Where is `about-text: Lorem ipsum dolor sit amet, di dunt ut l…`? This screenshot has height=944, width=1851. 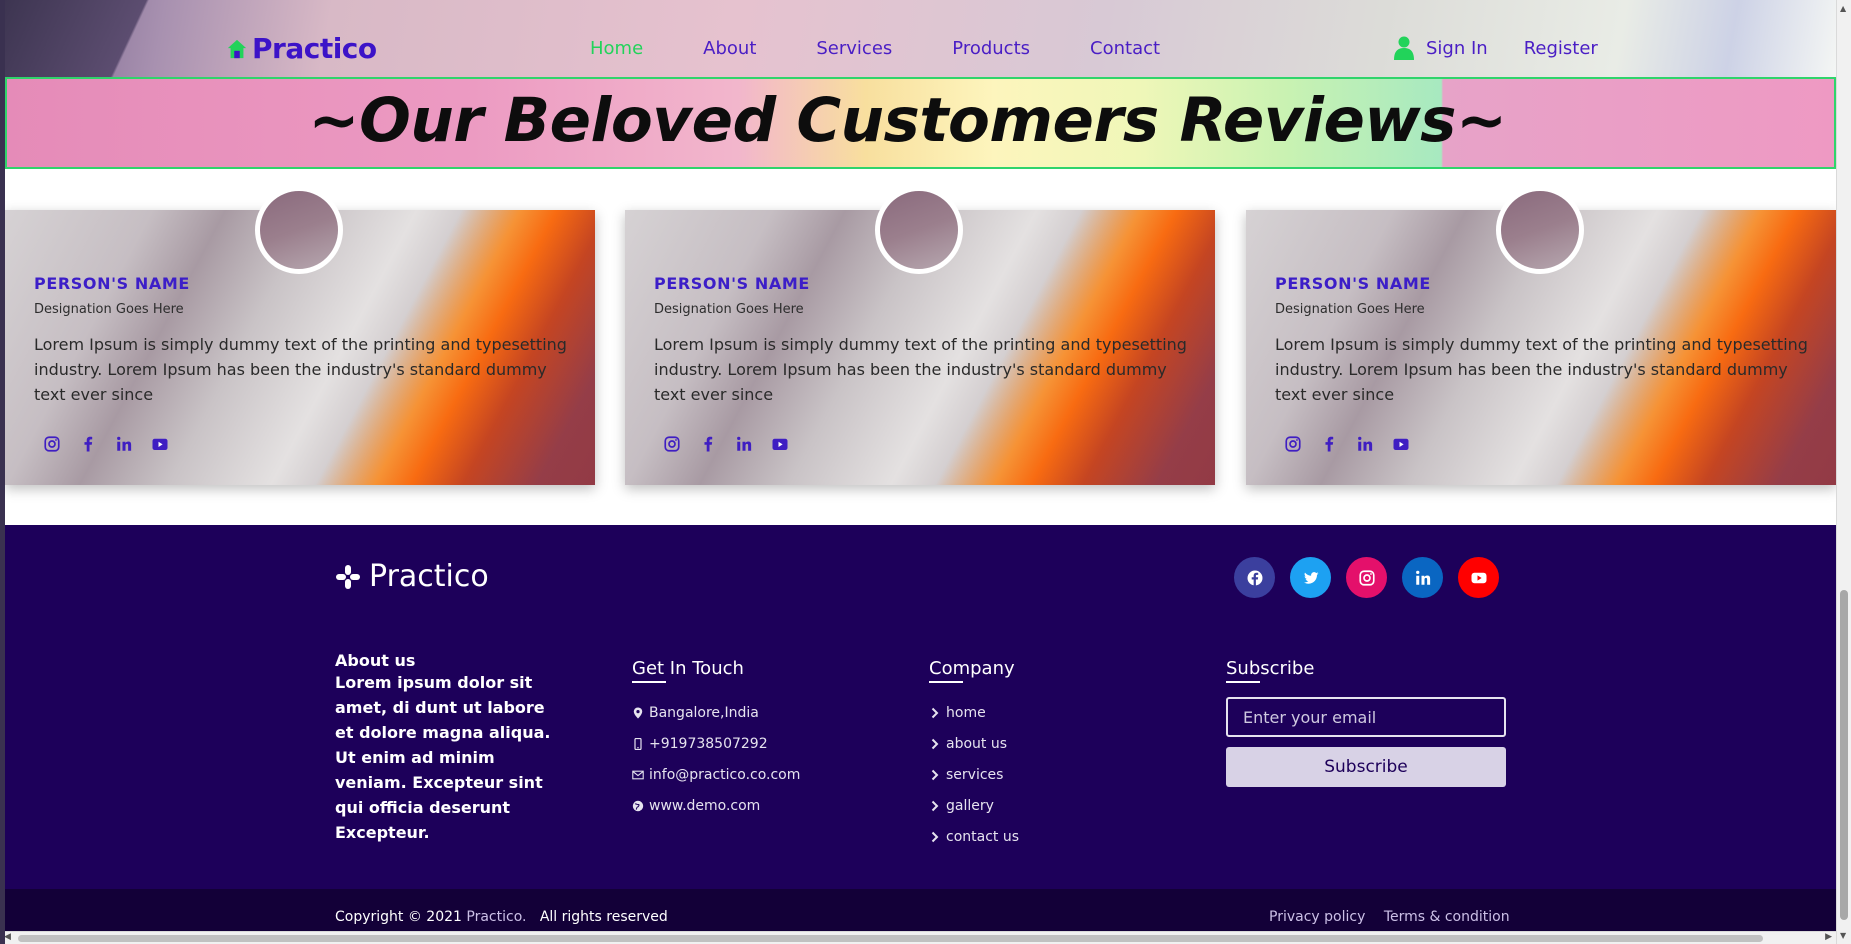 about-text: Lorem ipsum dolor sit amet, di dunt ut l… is located at coordinates (443, 757).